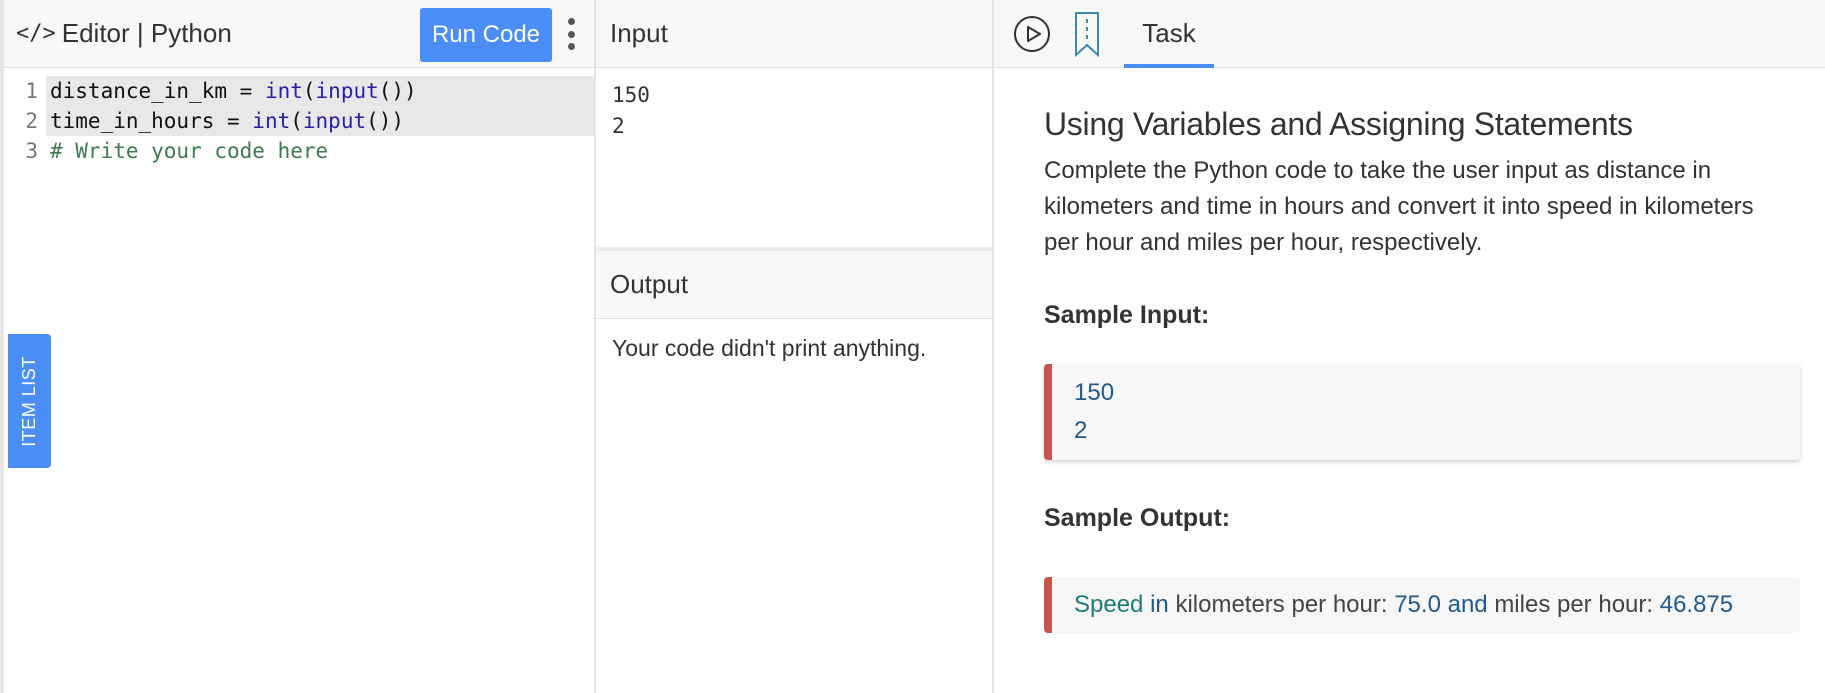  I want to click on line-number: 2, so click(31, 121).